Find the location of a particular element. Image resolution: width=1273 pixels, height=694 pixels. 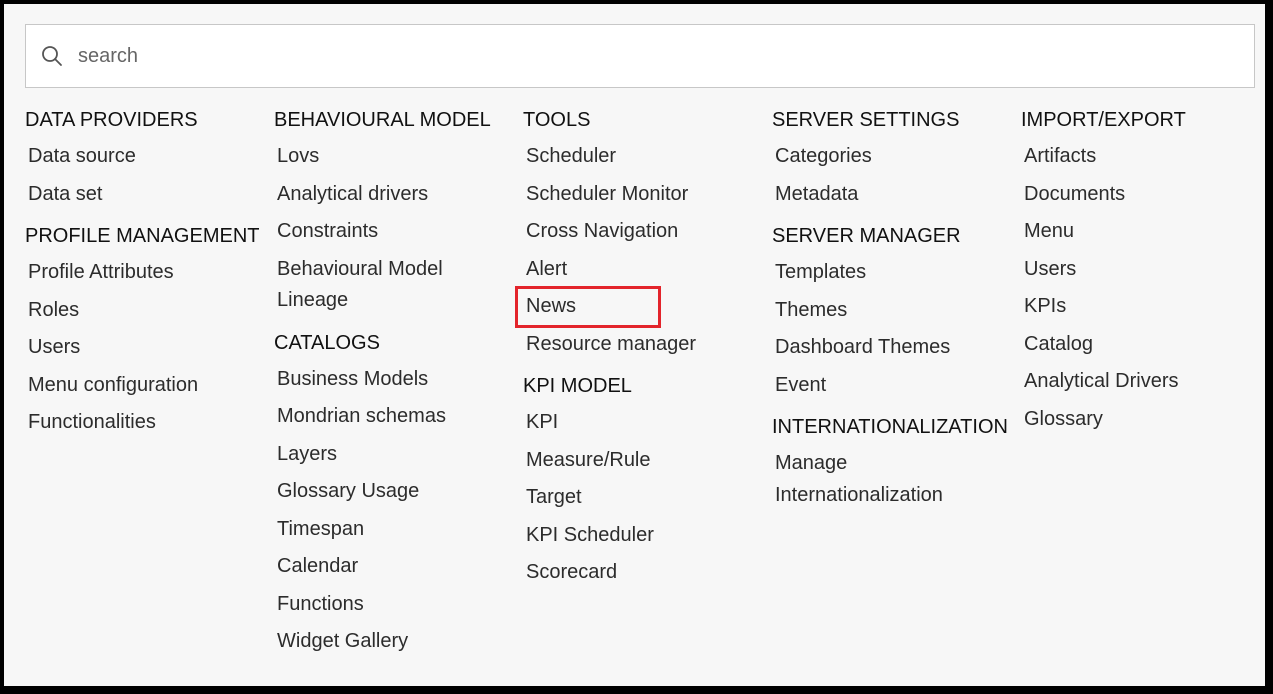

menu-item-data-source: Data source is located at coordinates (149, 157).